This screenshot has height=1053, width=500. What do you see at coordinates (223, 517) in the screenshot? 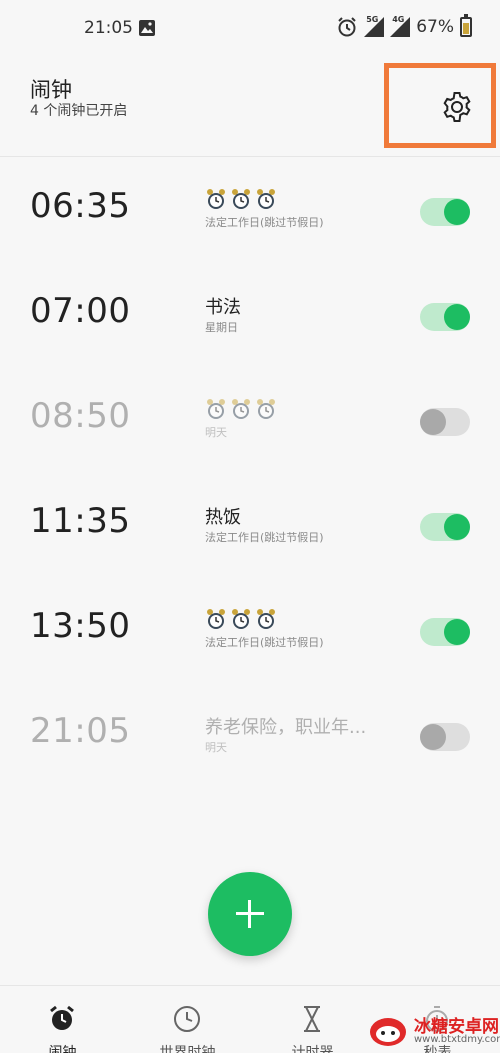
I see `alarm-label: 热饭` at bounding box center [223, 517].